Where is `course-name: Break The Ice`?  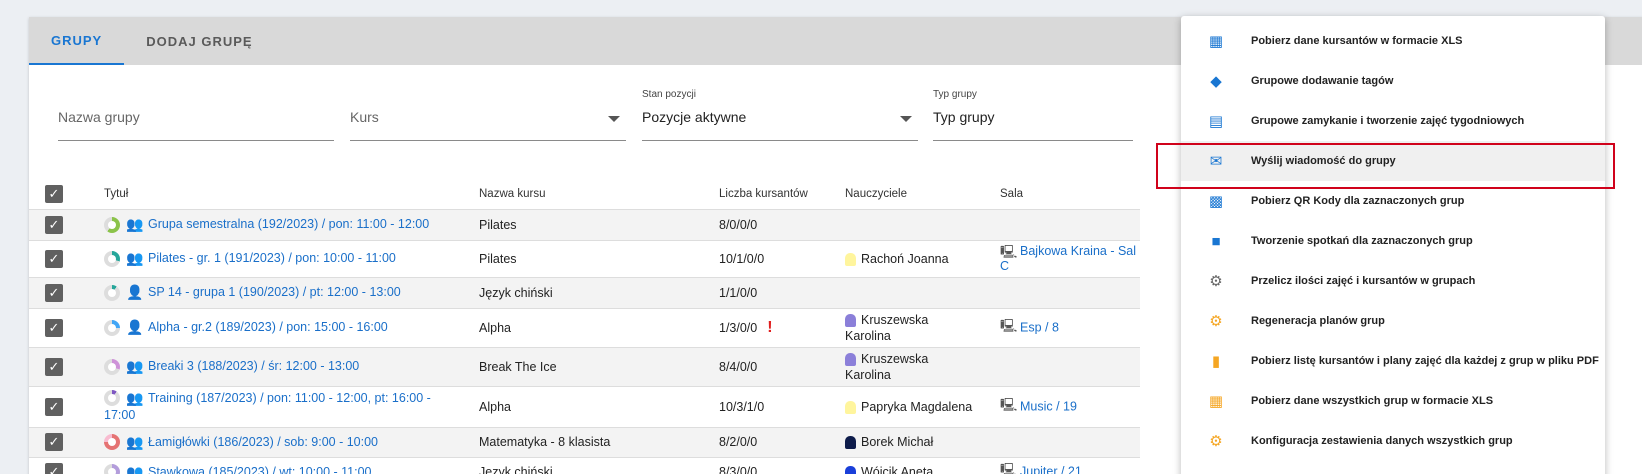
course-name: Break The Ice is located at coordinates (599, 367).